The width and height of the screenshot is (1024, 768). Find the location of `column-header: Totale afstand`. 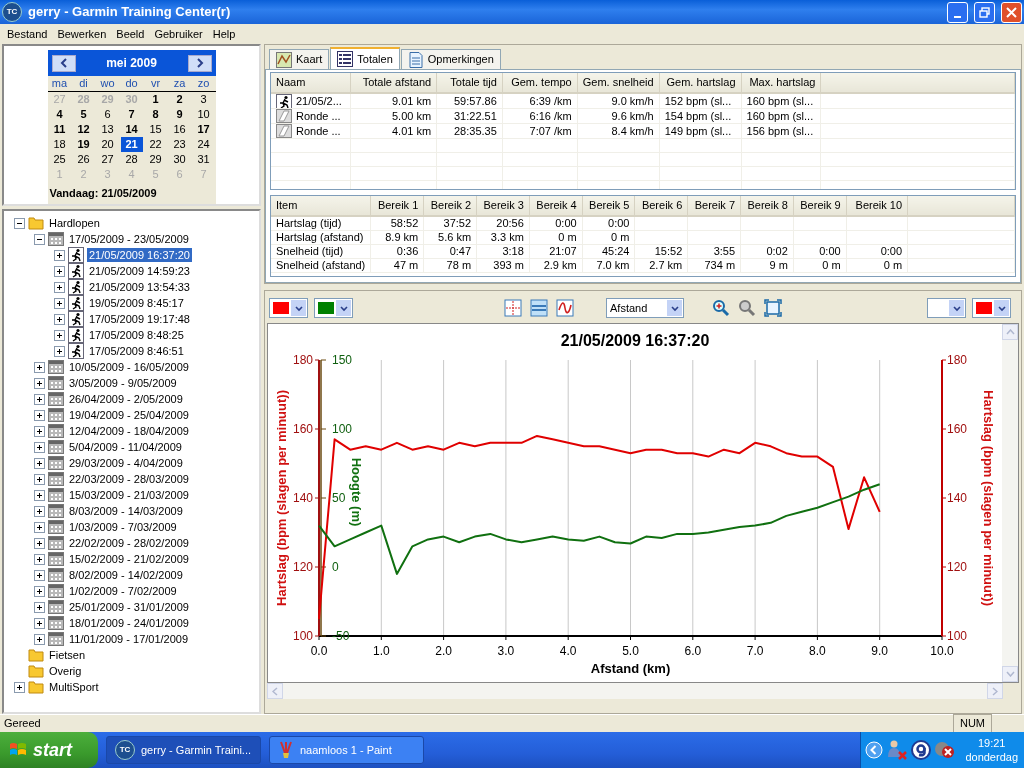

column-header: Totale afstand is located at coordinates (393, 83).